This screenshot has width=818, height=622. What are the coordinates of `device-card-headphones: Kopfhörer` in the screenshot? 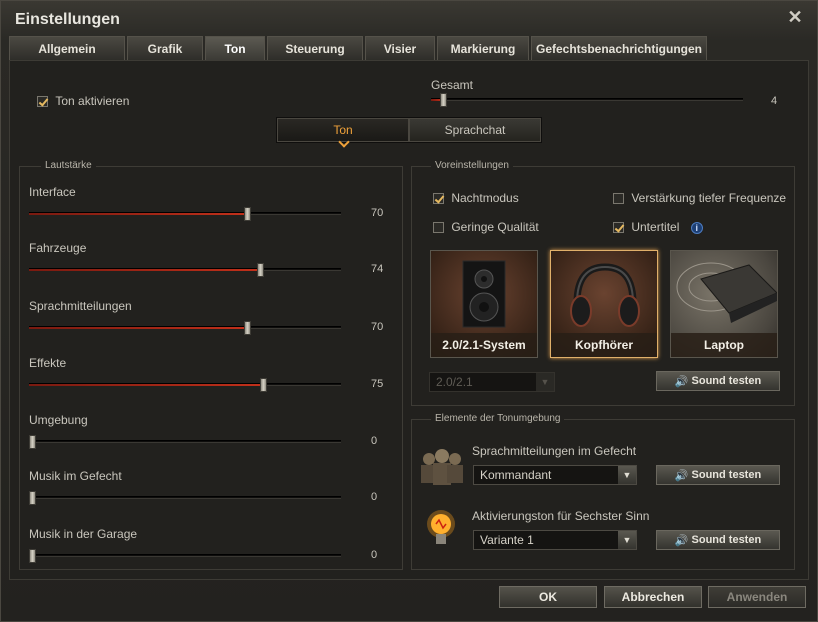 It's located at (604, 304).